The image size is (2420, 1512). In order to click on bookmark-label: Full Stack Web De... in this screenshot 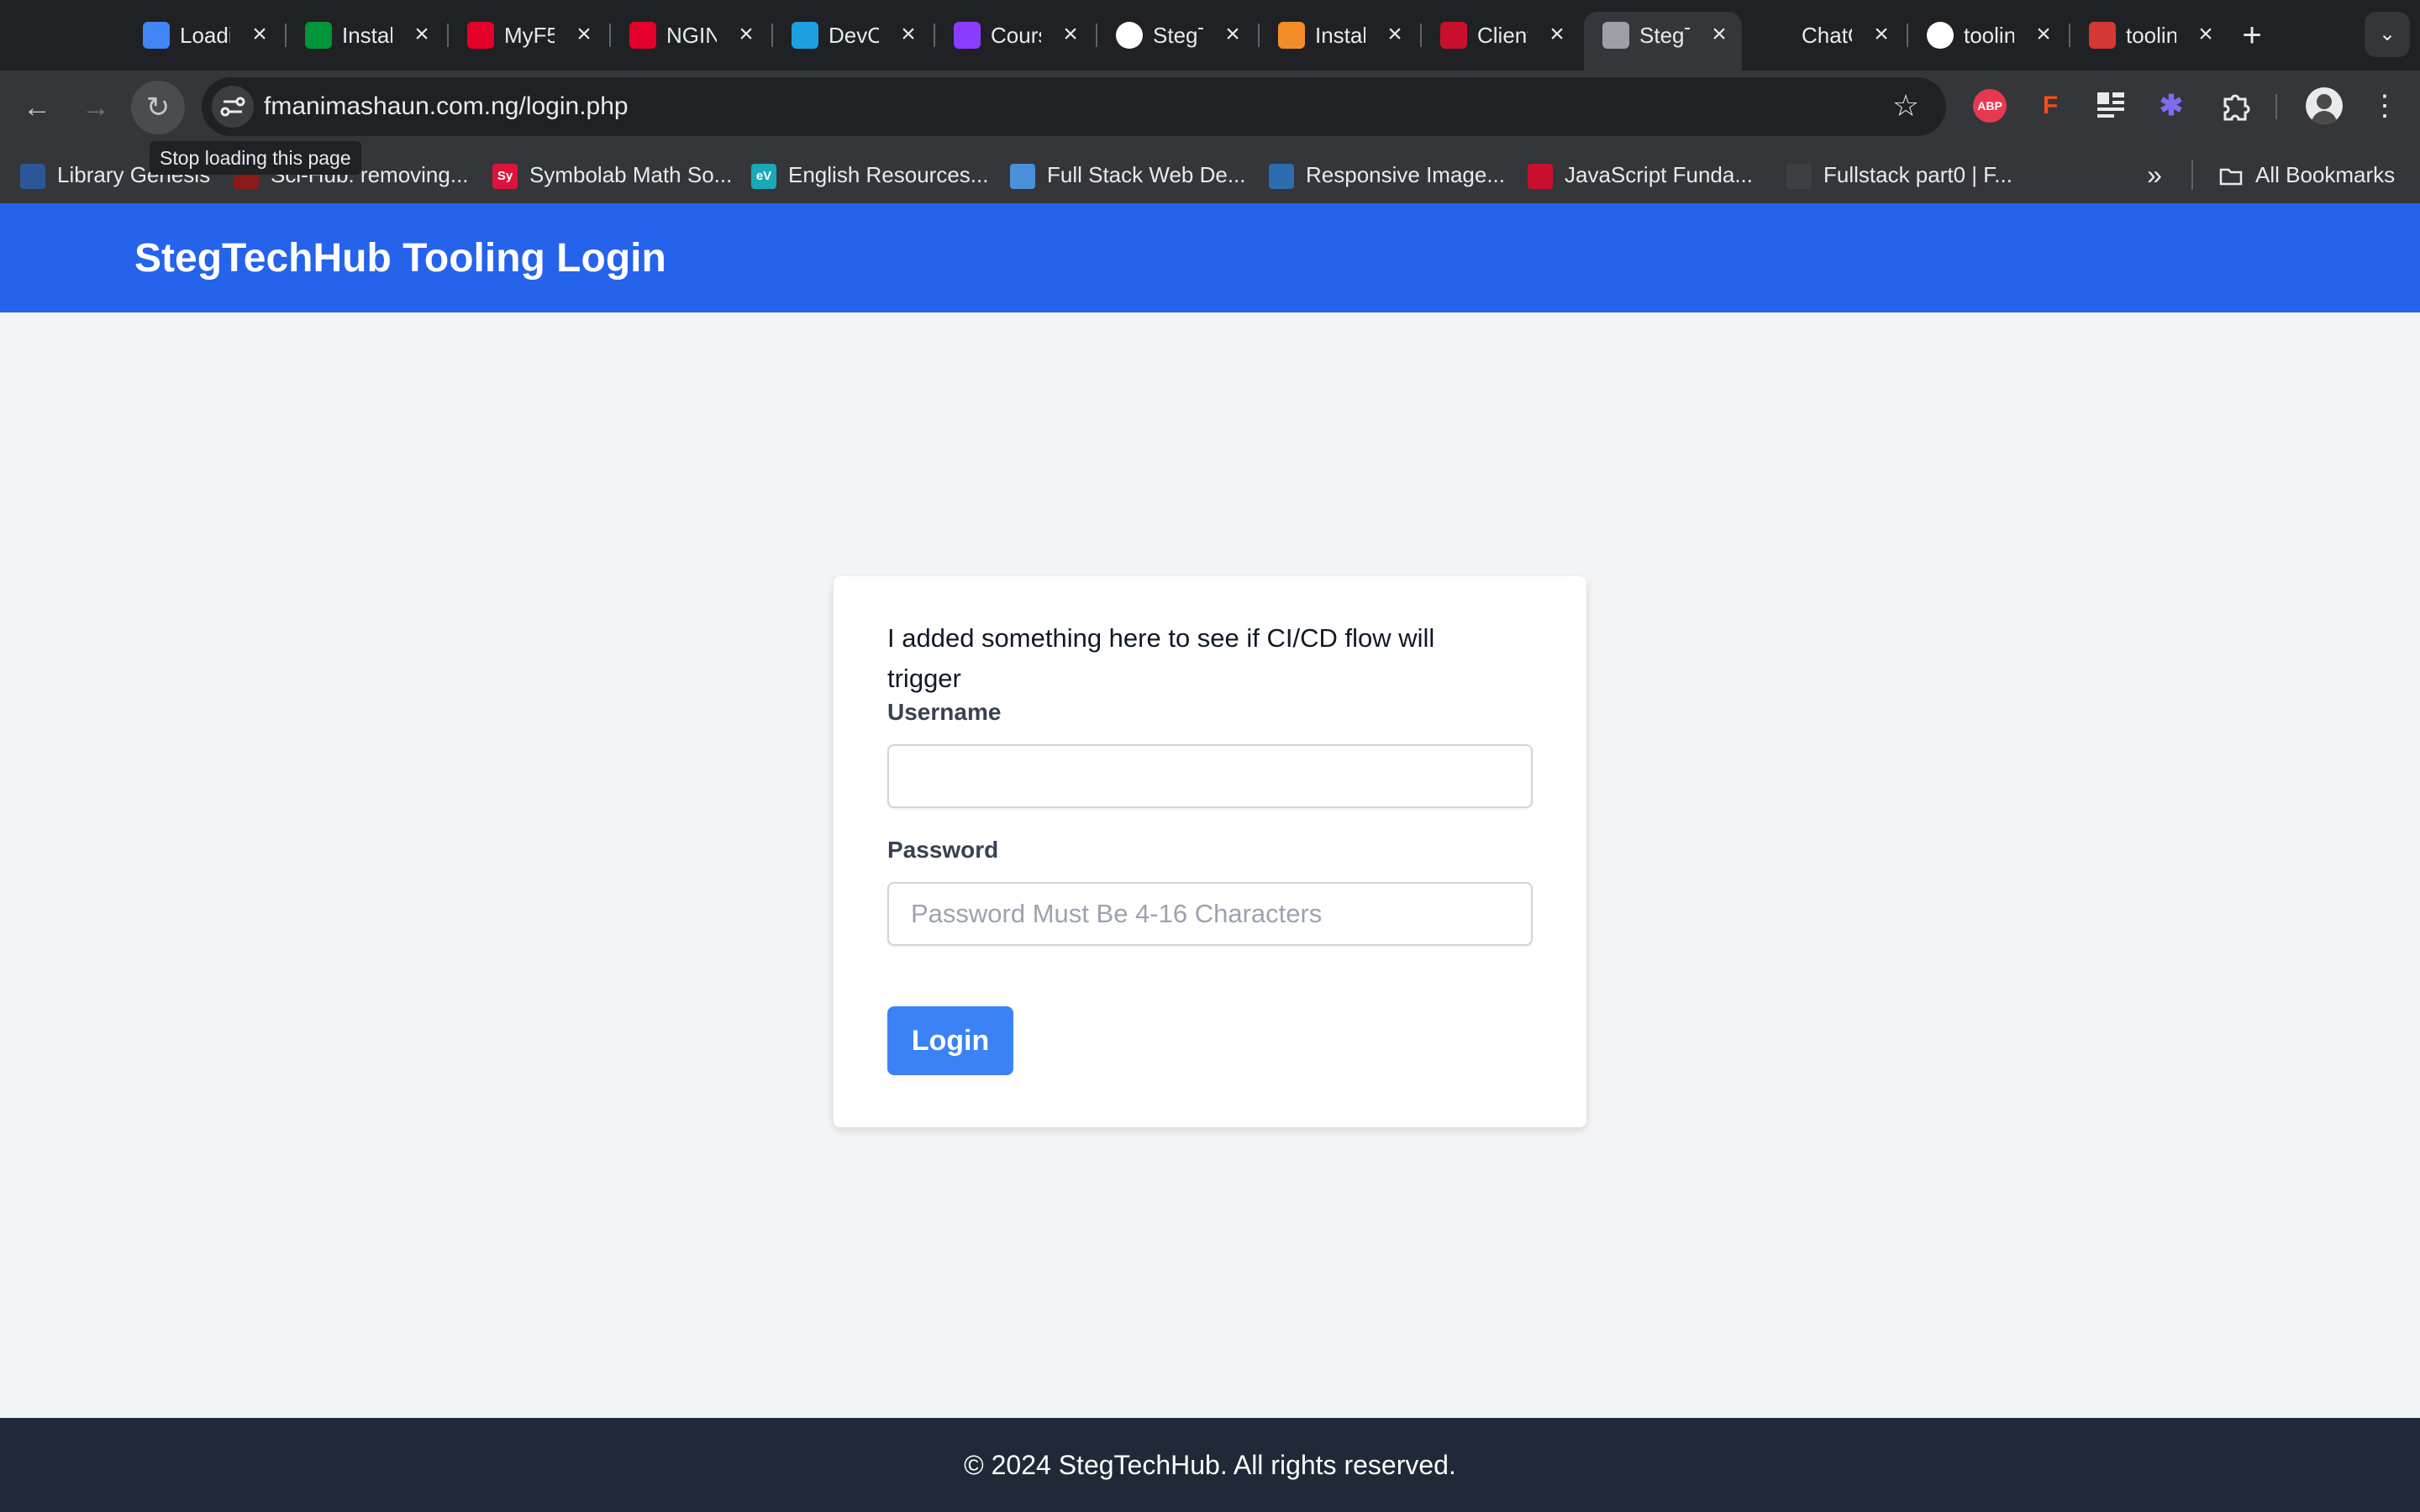, I will do `click(1146, 174)`.